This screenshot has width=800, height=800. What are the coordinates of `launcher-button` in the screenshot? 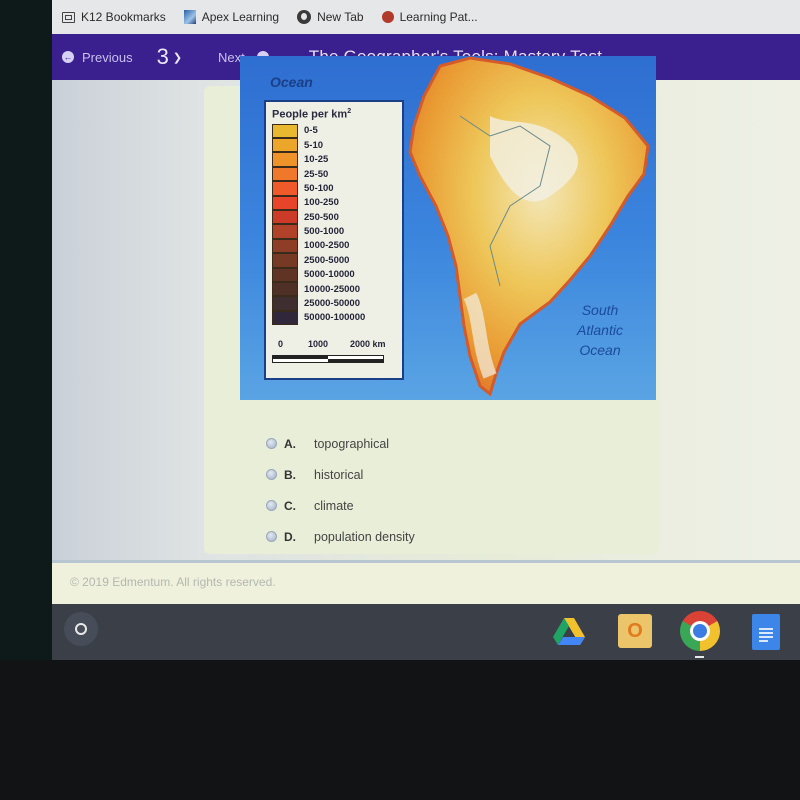 It's located at (81, 629).